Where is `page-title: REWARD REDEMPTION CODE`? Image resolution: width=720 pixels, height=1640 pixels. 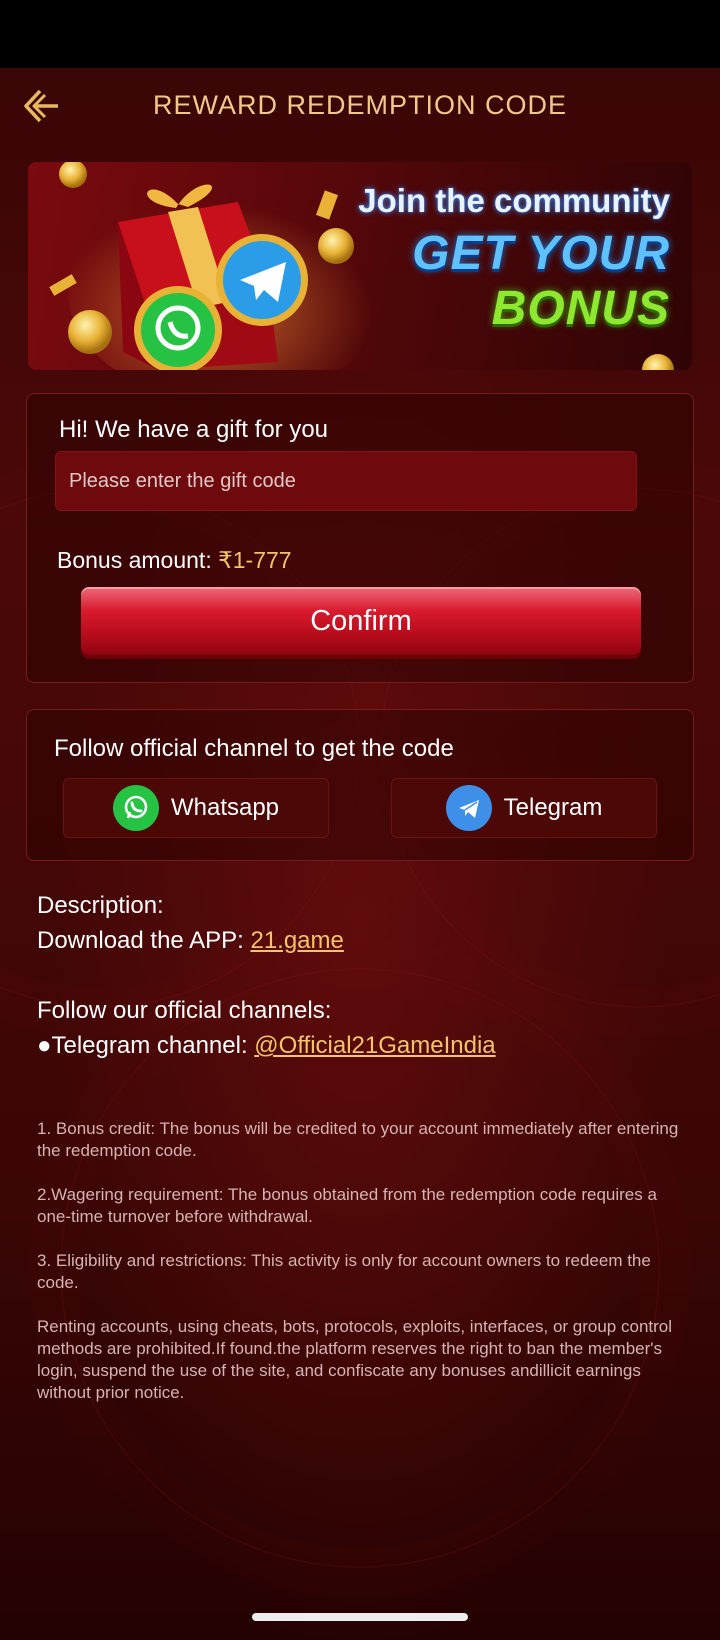 page-title: REWARD REDEMPTION CODE is located at coordinates (359, 105).